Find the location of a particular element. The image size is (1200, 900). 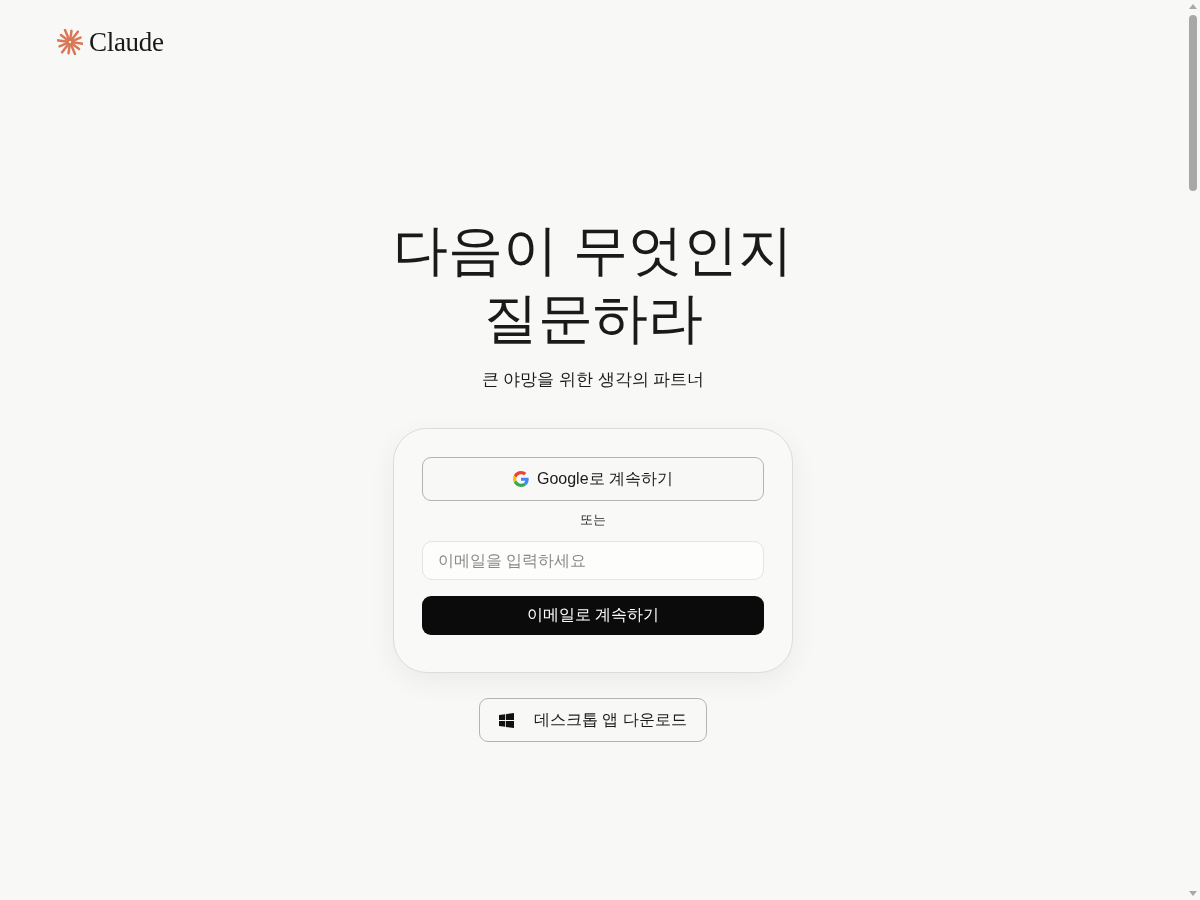

scroll-down-arrow-icon is located at coordinates (1193, 893).